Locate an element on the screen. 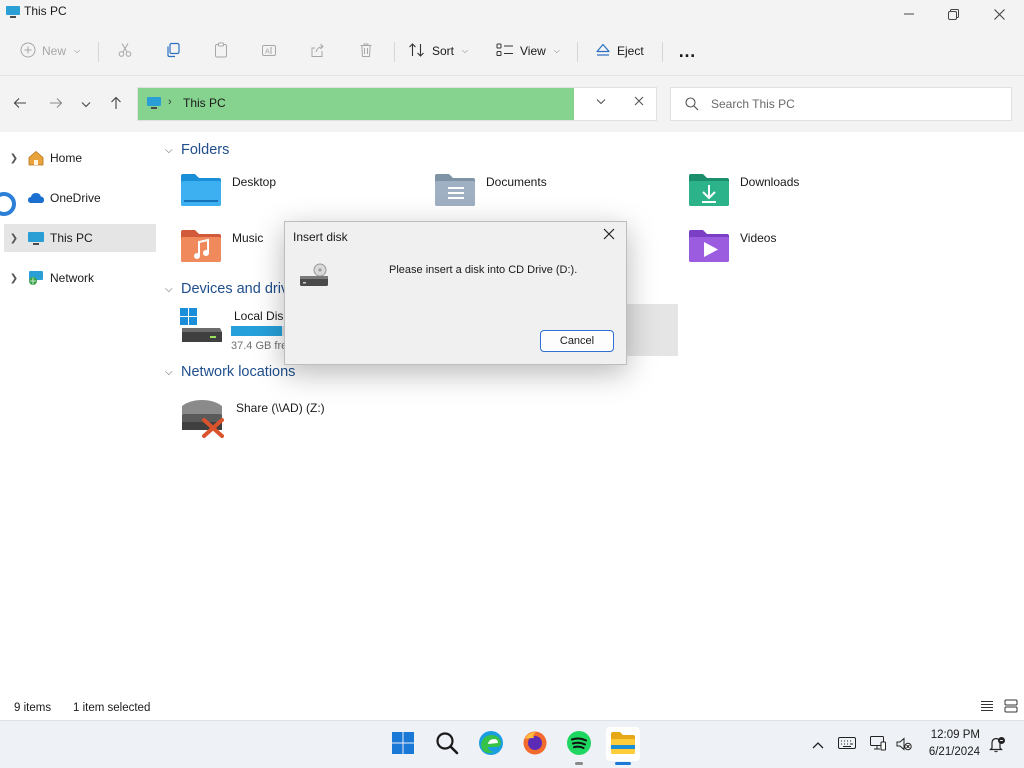 Image resolution: width=1024 pixels, height=768 pixels. eject-label: Eject is located at coordinates (630, 51).